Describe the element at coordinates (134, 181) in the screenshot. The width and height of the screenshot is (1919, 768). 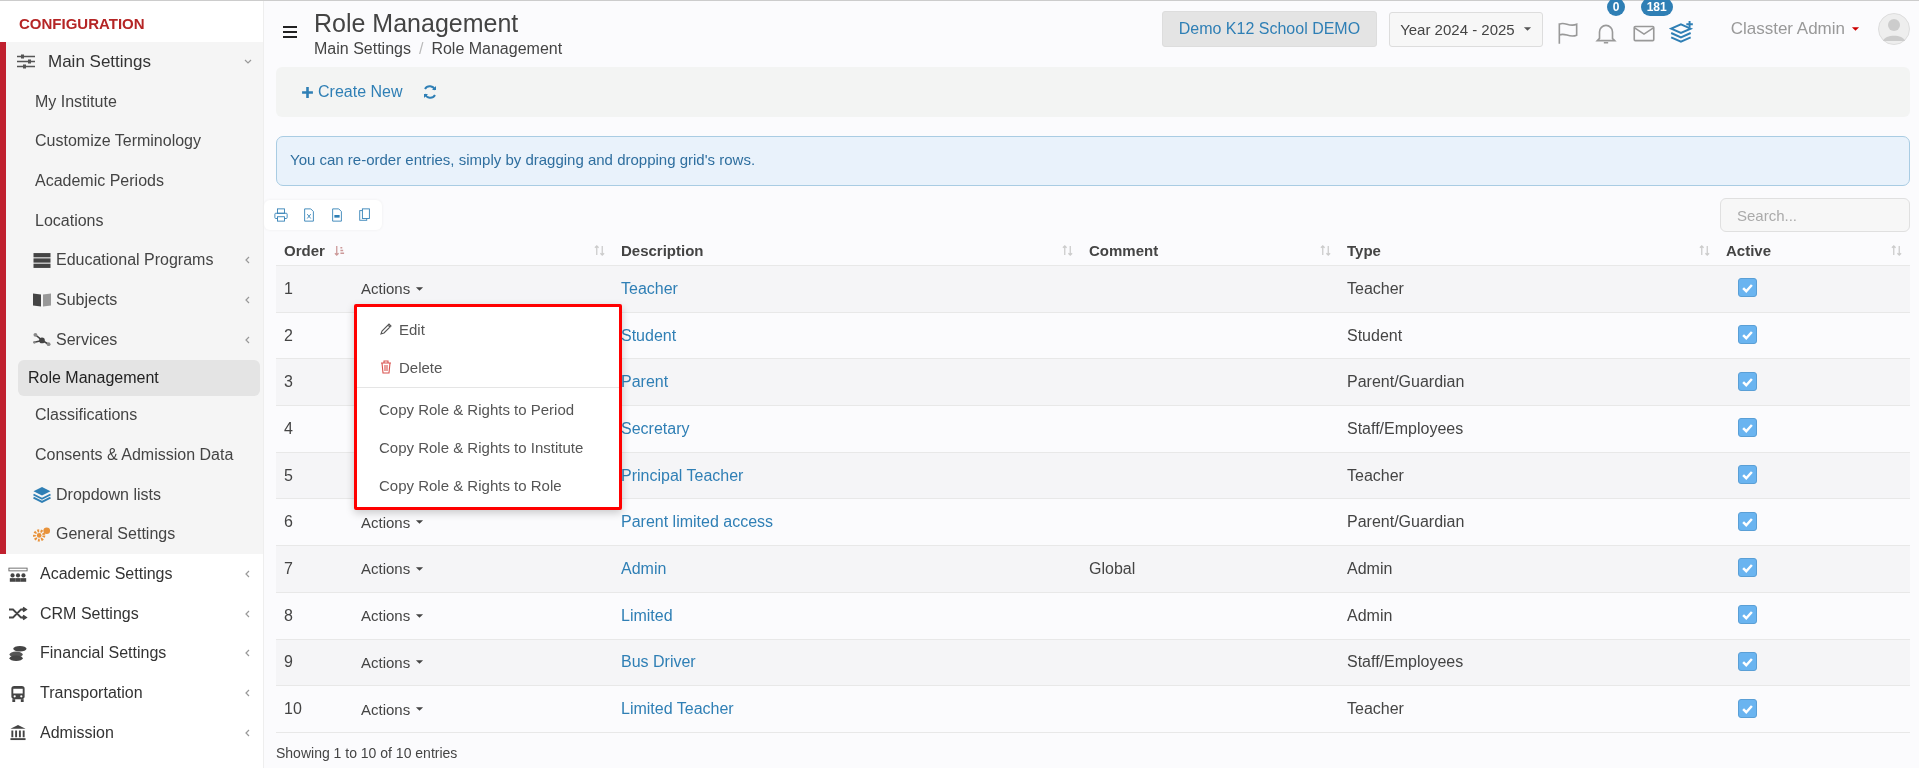
I see `sidebar-item: Academic Periods` at that location.